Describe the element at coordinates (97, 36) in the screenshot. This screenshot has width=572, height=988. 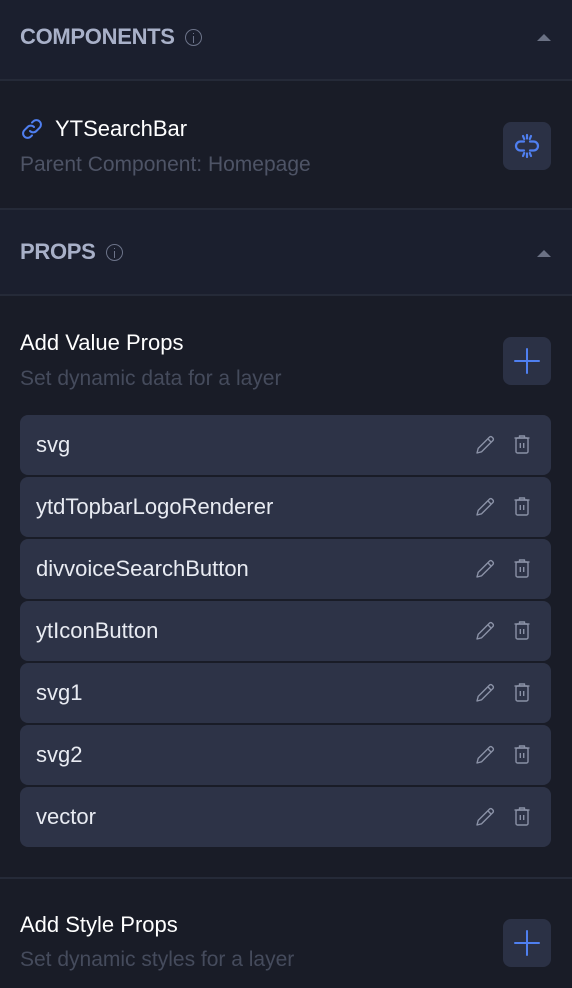
I see `components-title: COMPONENTS` at that location.